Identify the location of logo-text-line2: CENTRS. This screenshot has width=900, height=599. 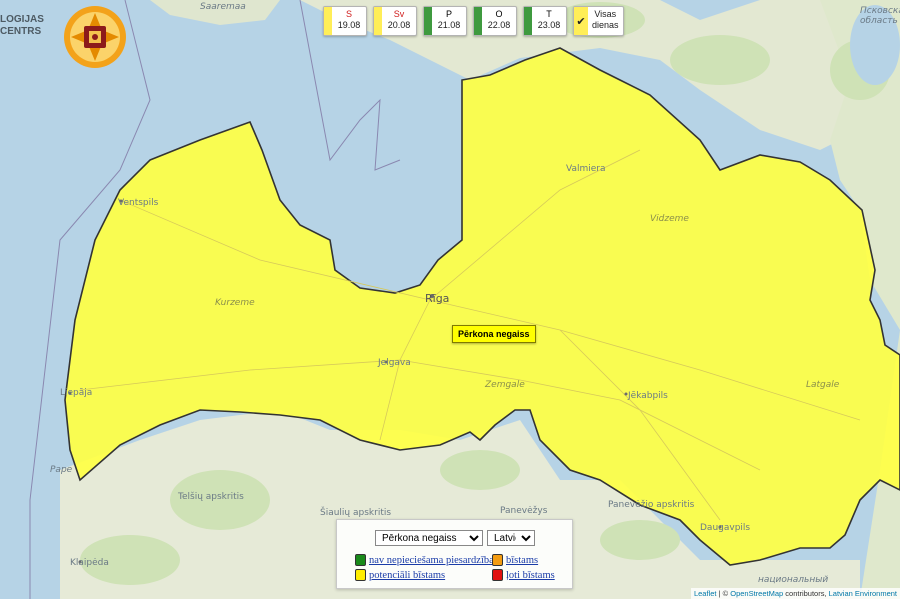
(21, 31).